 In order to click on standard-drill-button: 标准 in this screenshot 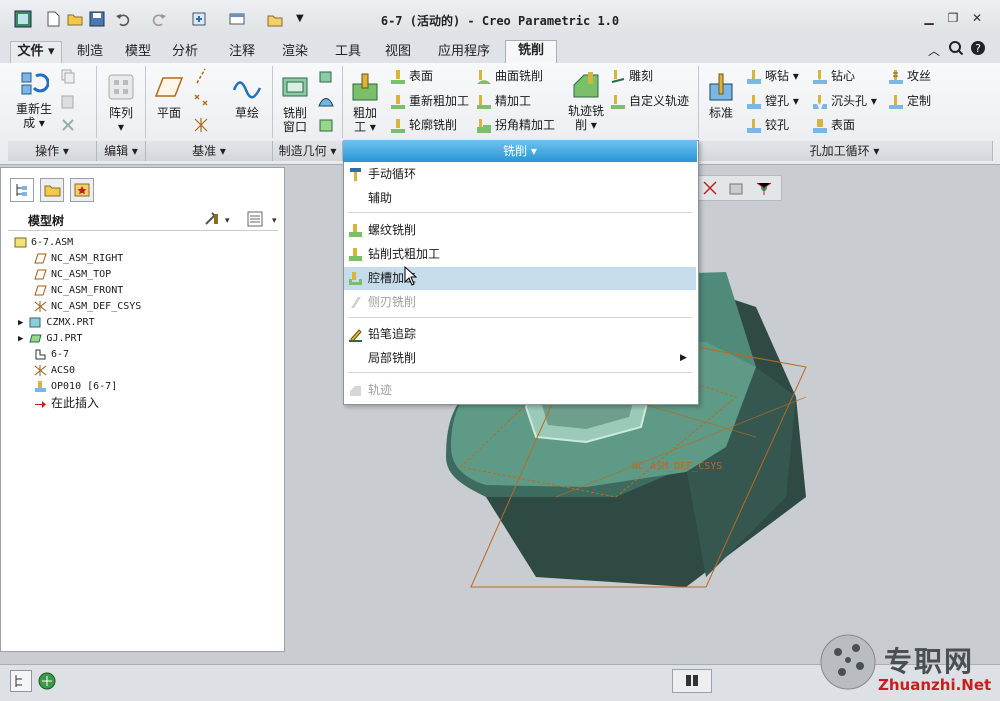, I will do `click(721, 96)`.